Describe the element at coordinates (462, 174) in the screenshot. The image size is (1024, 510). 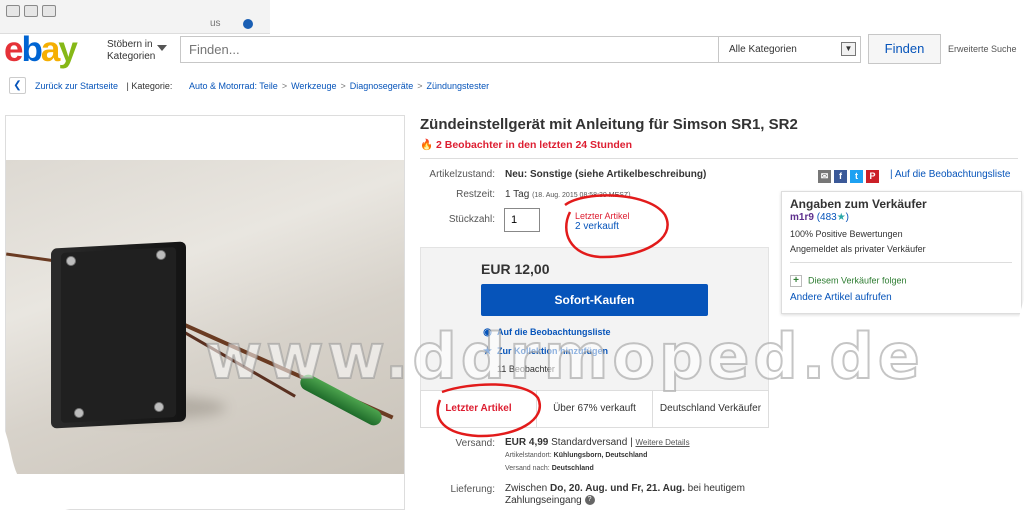
I see `condition-label: Artikelzustand:` at that location.